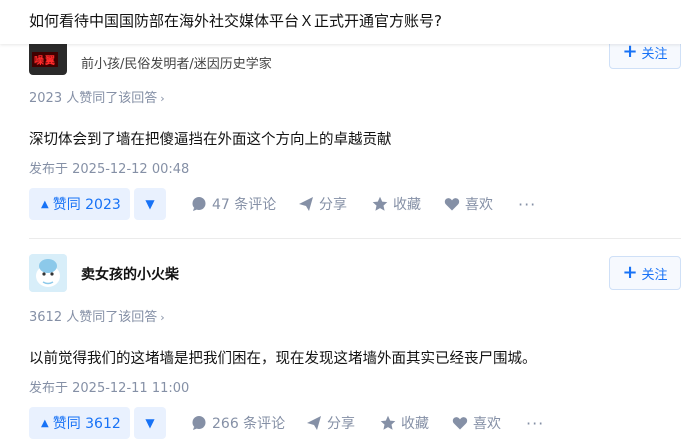  Describe the element at coordinates (109, 169) in the screenshot. I see `publish-time: 发布于 2025-12-12 00:48` at that location.